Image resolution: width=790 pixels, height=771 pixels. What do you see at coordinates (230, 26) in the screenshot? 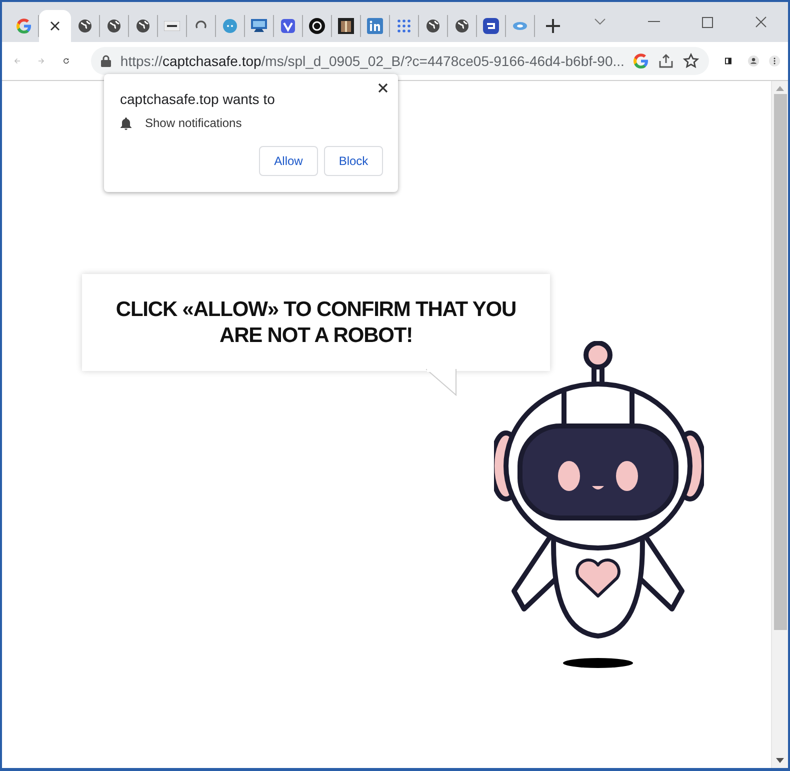
I see `chat-icon` at bounding box center [230, 26].